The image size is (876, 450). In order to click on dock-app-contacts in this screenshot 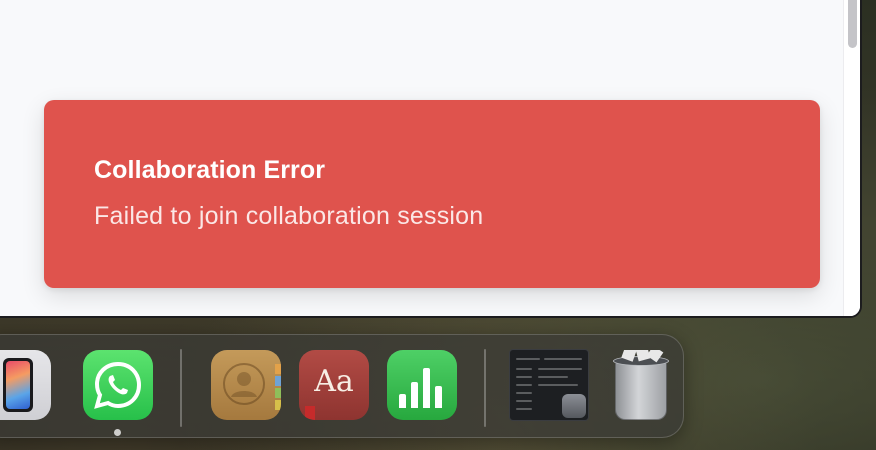, I will do `click(246, 385)`.